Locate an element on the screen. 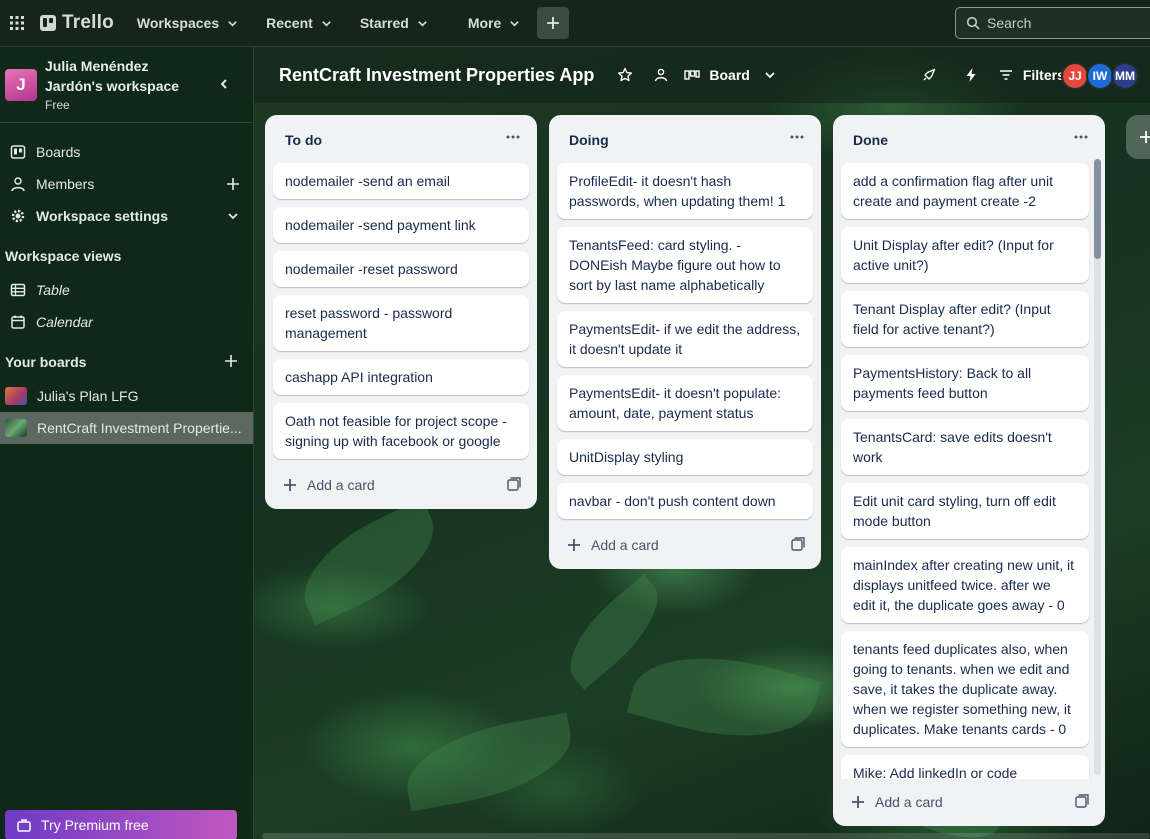 The height and width of the screenshot is (839, 1150). gear-icon is located at coordinates (18, 216).